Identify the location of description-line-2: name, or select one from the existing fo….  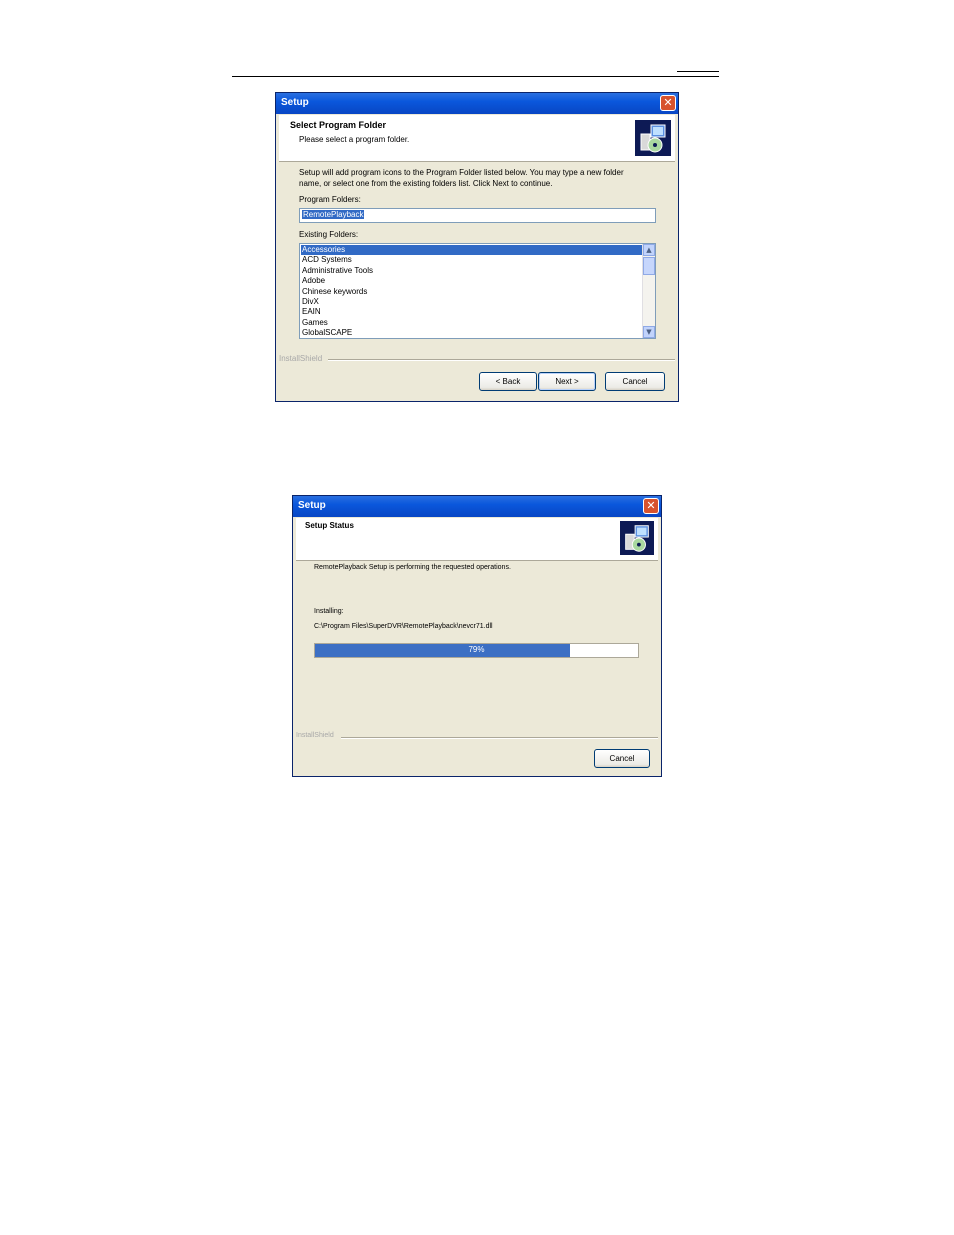
(426, 183).